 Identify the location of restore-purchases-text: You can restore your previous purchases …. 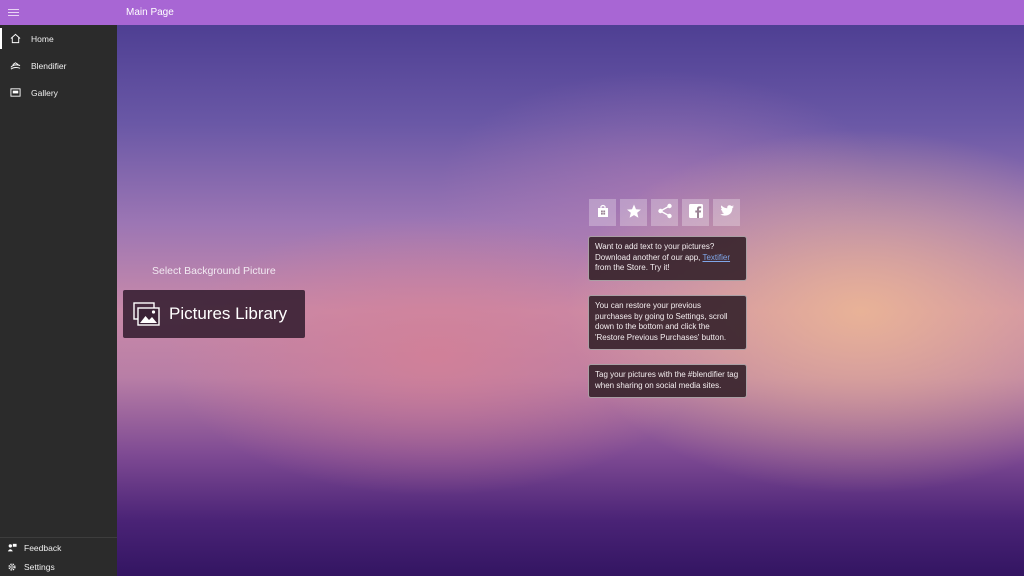
(661, 321).